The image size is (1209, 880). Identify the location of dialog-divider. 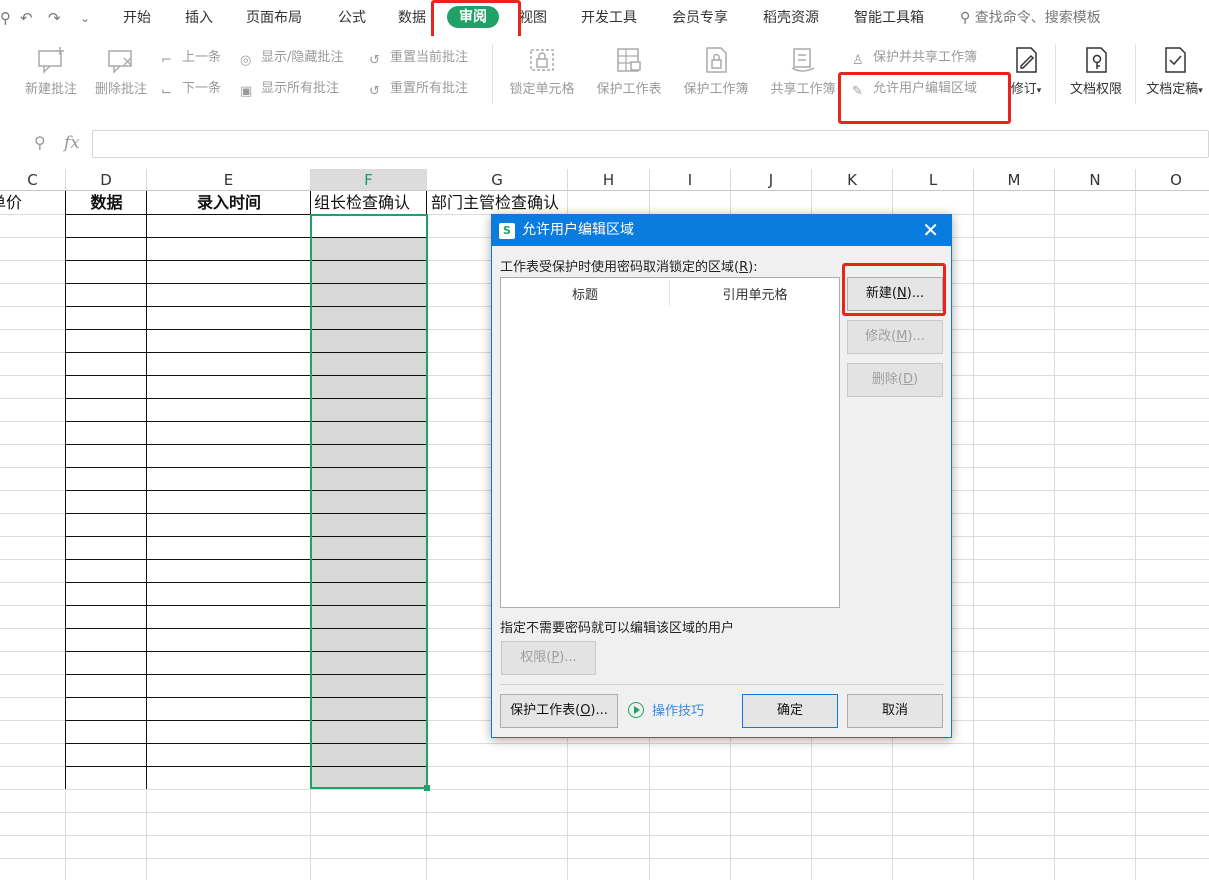
(722, 684).